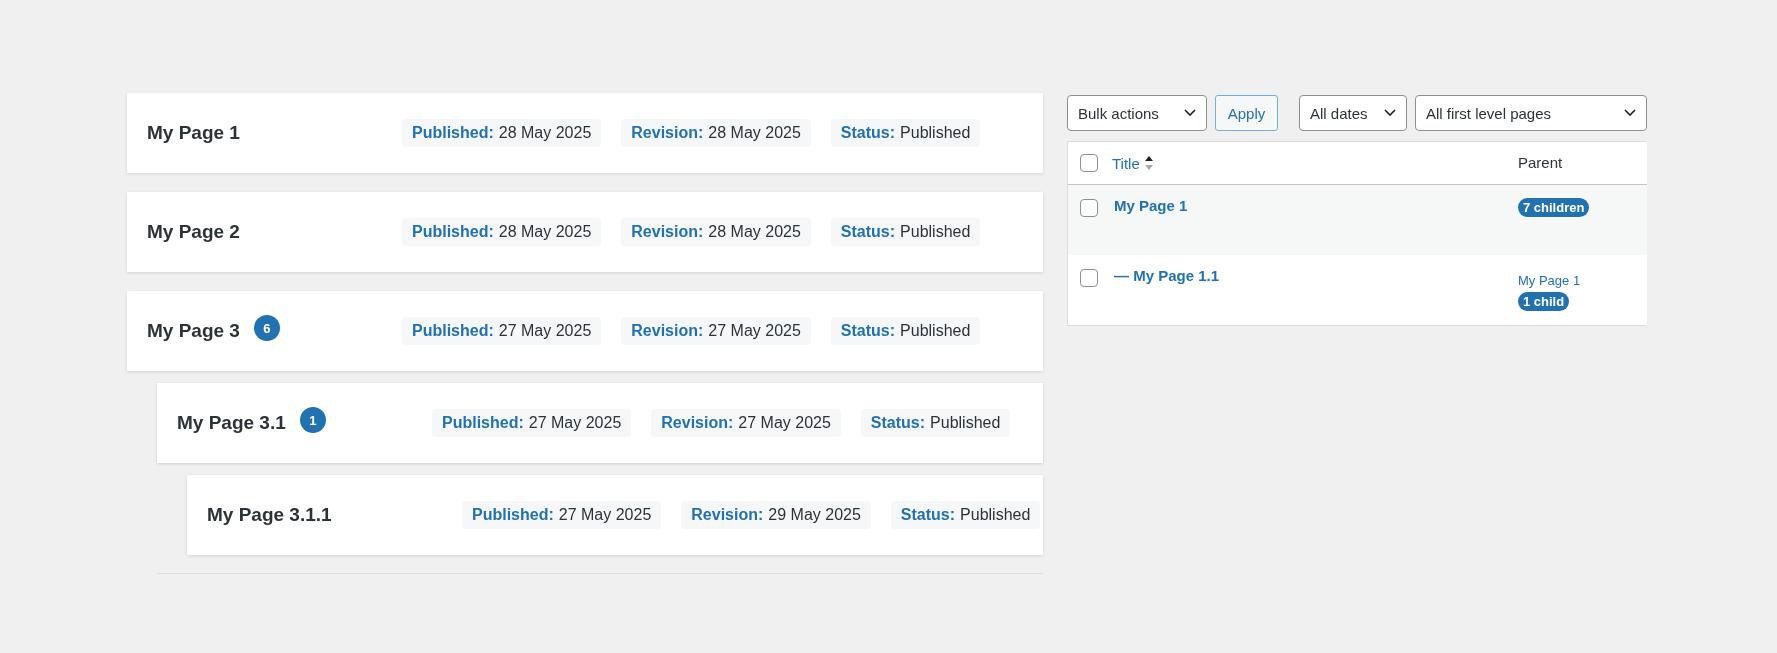 The image size is (1777, 653). Describe the element at coordinates (814, 515) in the screenshot. I see `meta-value: 29 May 2025` at that location.